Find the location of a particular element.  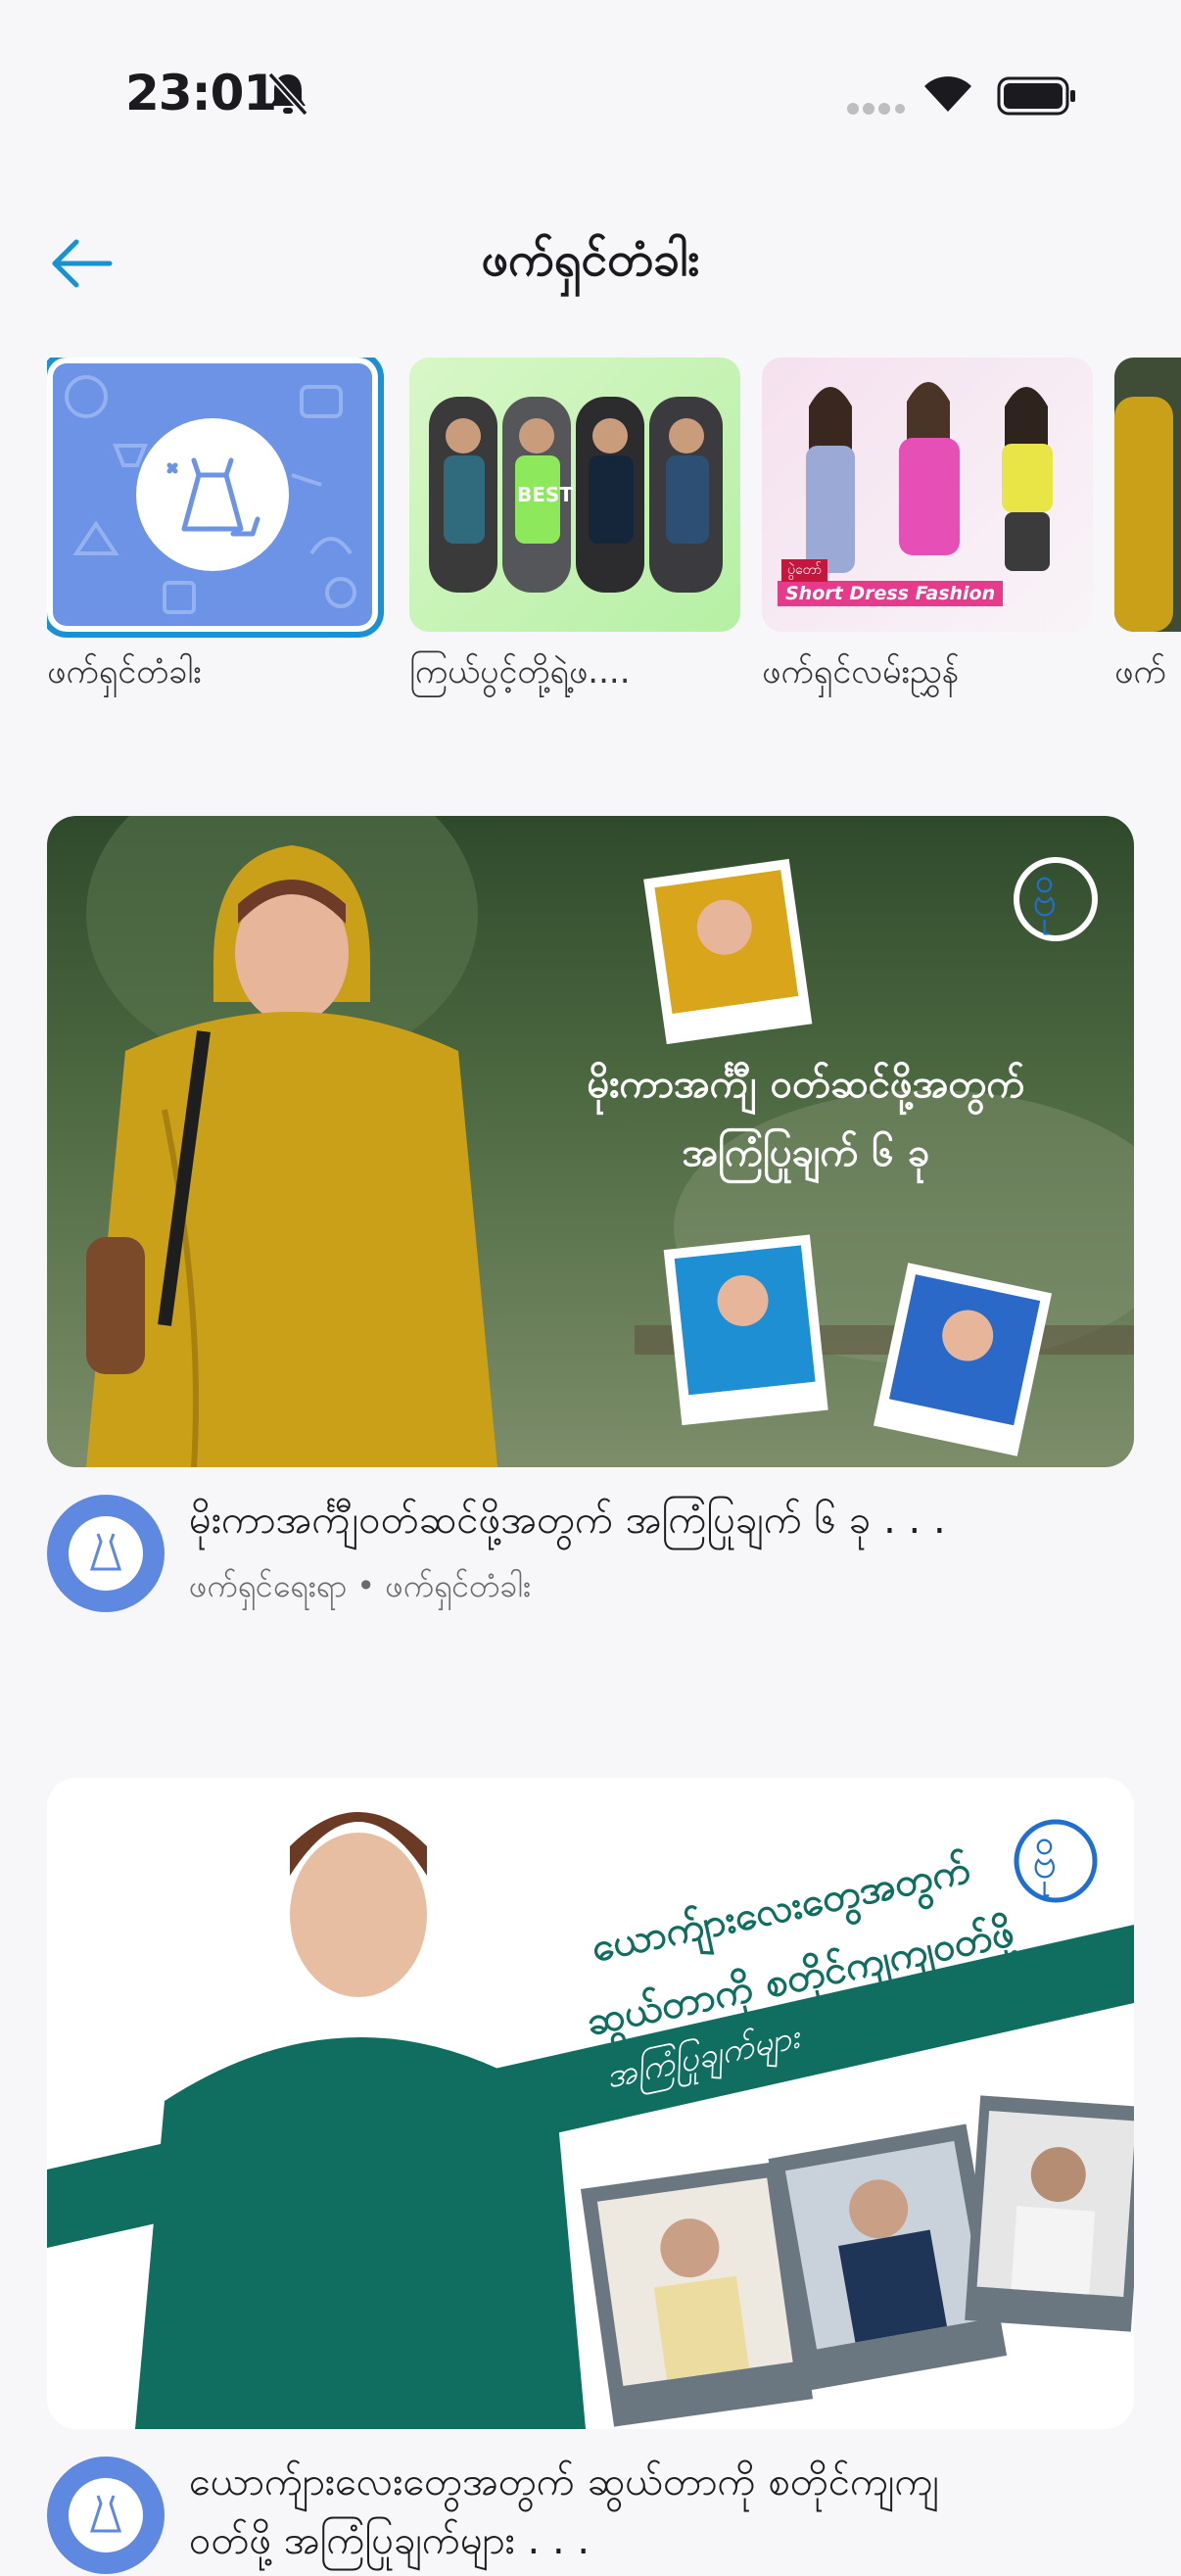

signal-dots-icon is located at coordinates (876, 109).